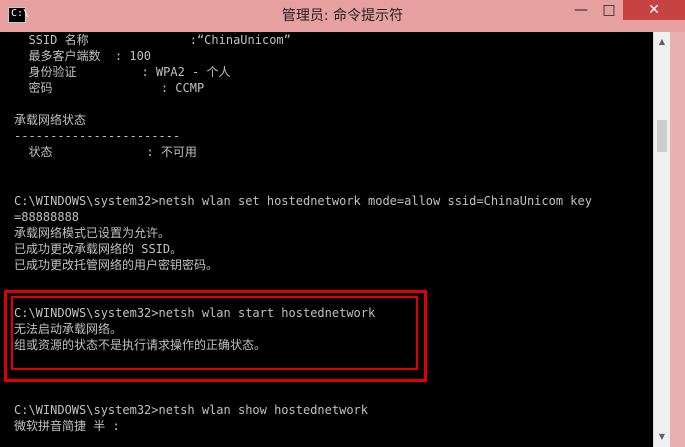 The image size is (685, 447). Describe the element at coordinates (214, 333) in the screenshot. I see `highlight-box-inner` at that location.